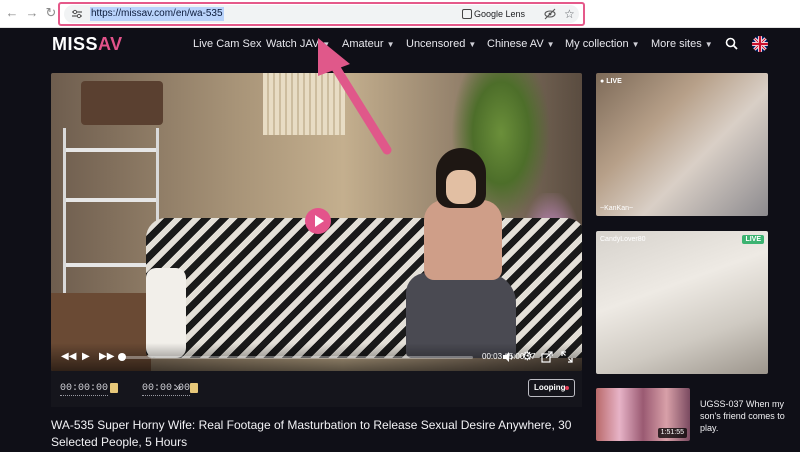 The width and height of the screenshot is (800, 452). I want to click on annotation-arrow, so click(355, 96).